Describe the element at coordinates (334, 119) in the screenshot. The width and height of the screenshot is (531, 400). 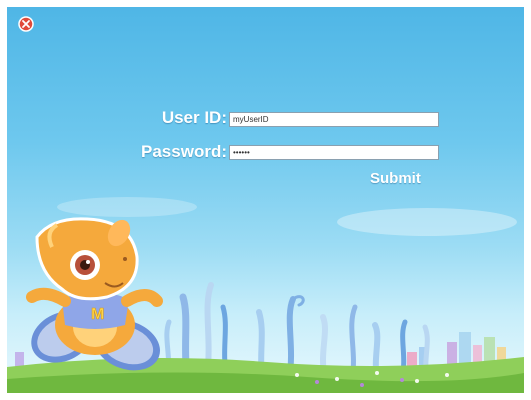
I see `user-id-input` at that location.